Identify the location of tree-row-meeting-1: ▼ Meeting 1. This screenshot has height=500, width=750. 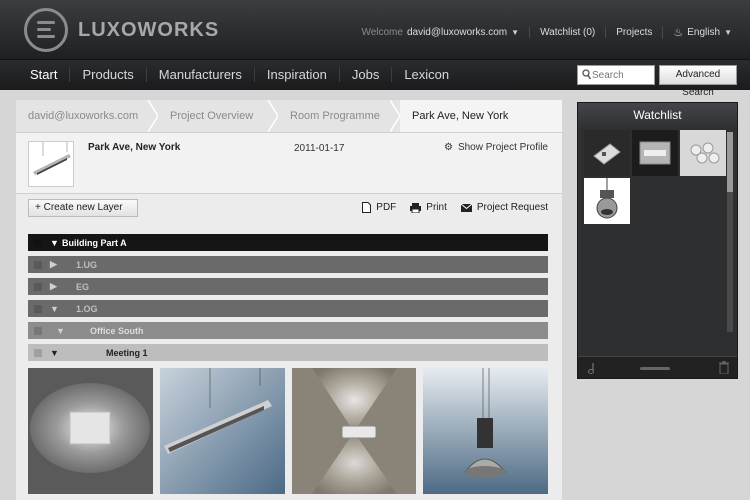
(288, 352).